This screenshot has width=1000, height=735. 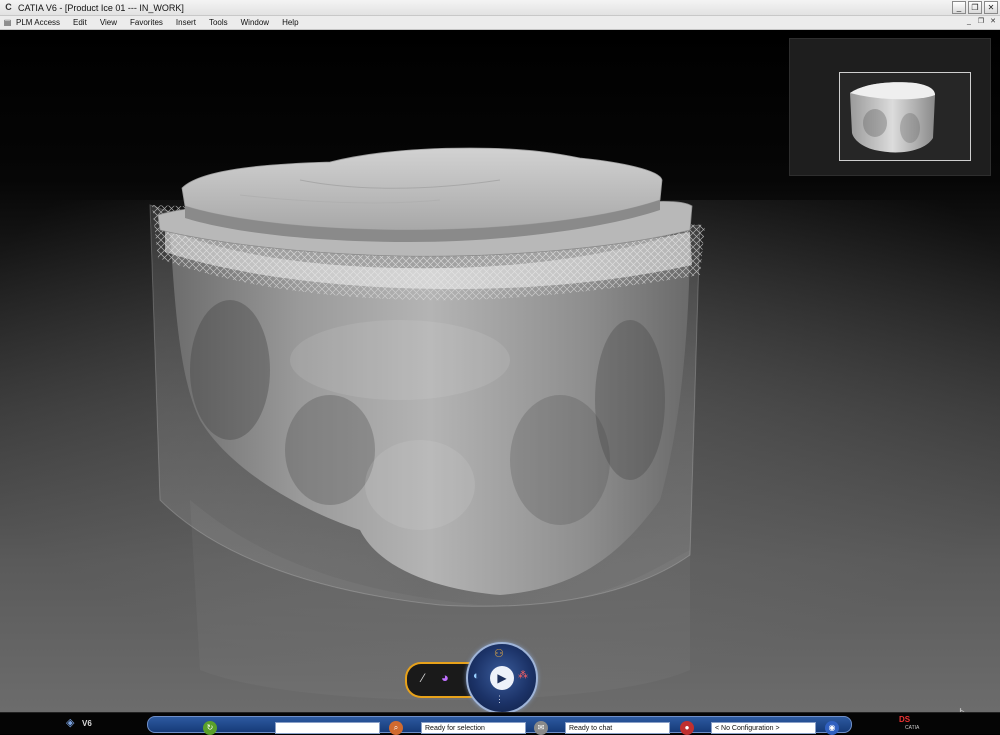 I want to click on overview-thumbnail, so click(x=890, y=107).